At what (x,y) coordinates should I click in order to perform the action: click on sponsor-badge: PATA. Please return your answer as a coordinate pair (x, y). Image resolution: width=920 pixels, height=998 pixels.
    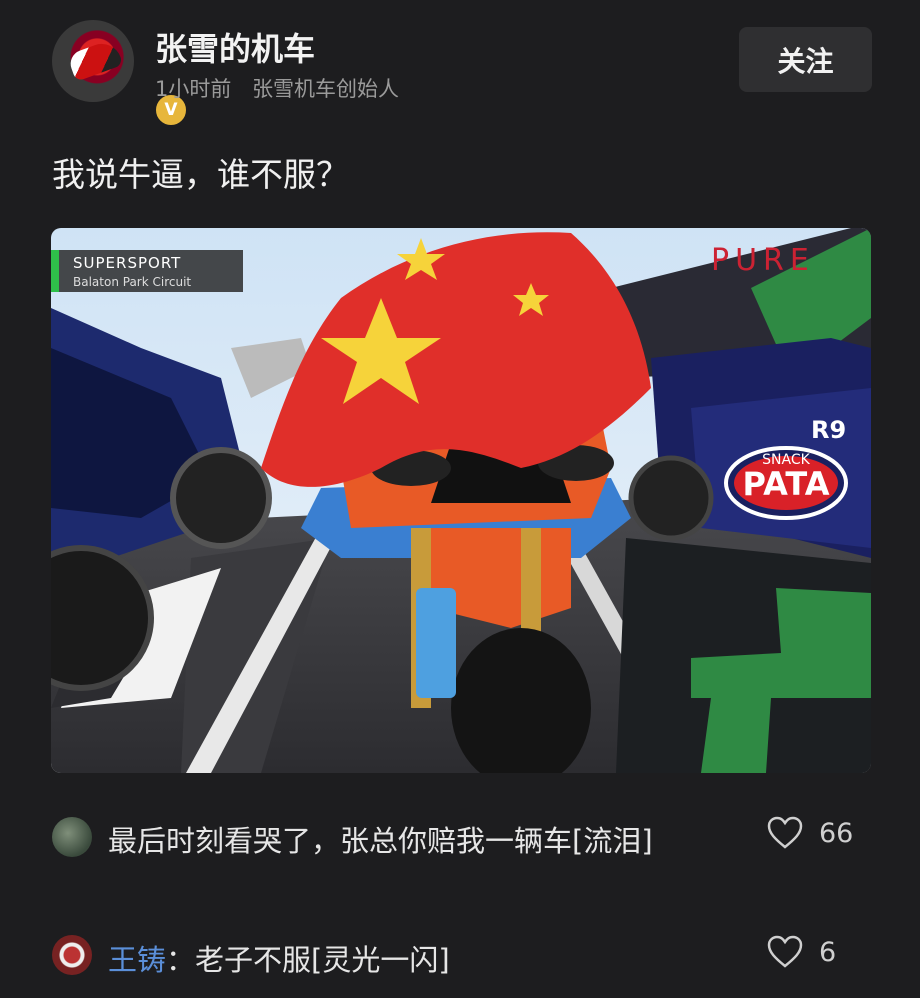
    Looking at the image, I should click on (786, 484).